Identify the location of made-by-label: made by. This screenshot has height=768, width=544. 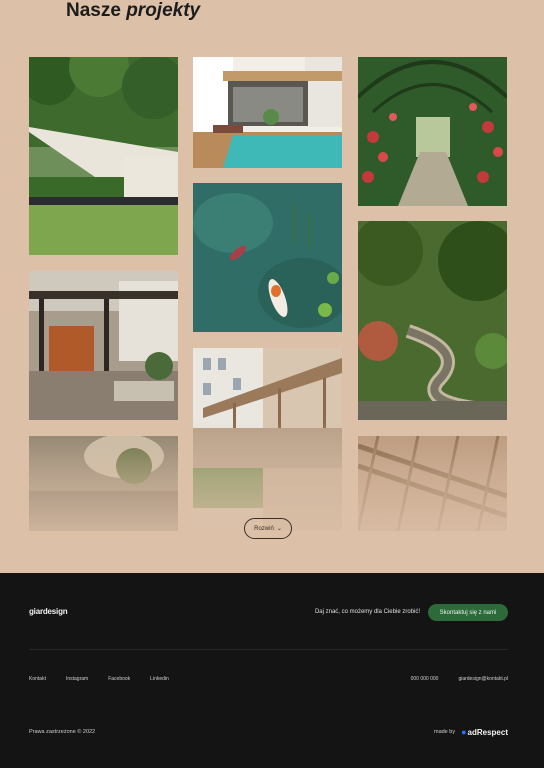
(444, 732).